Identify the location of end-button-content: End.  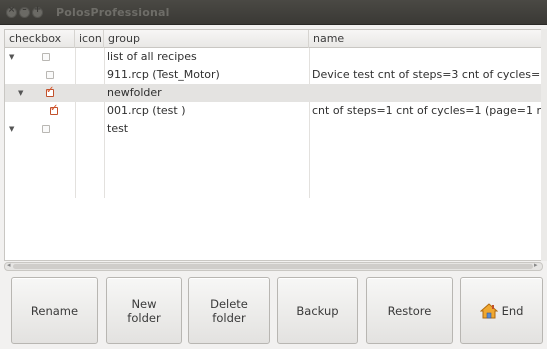
(501, 310).